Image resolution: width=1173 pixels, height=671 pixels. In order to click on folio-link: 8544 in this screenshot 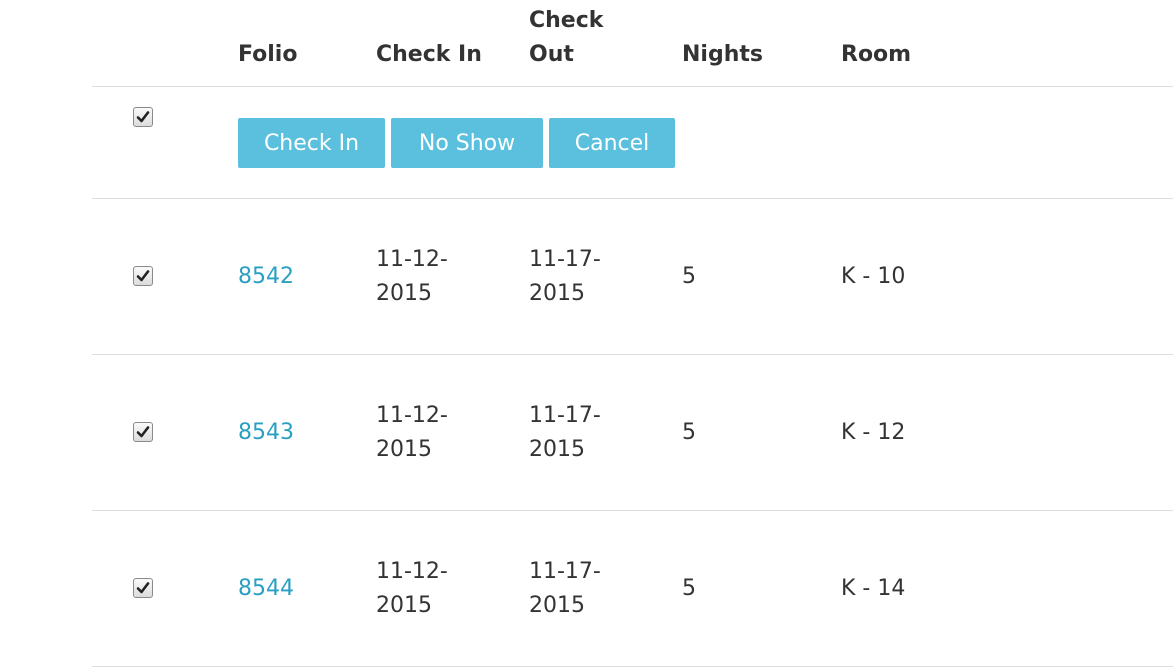, I will do `click(266, 589)`.